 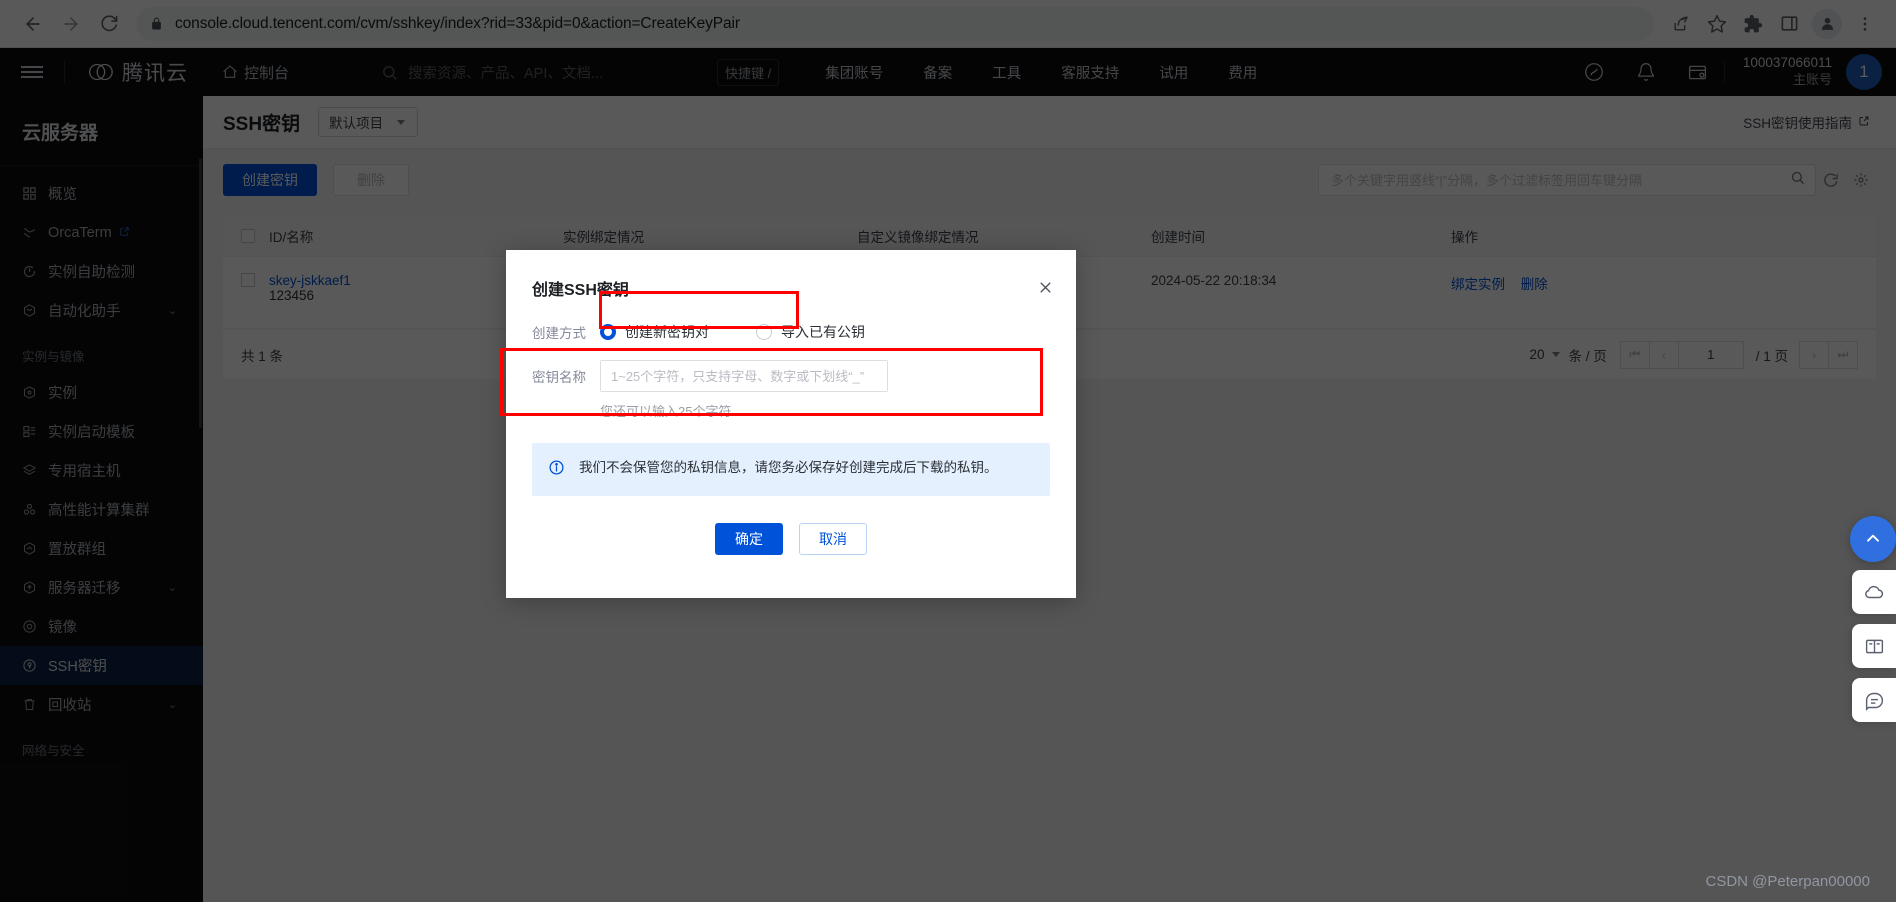 What do you see at coordinates (764, 332) in the screenshot?
I see `radio-unselected-icon` at bounding box center [764, 332].